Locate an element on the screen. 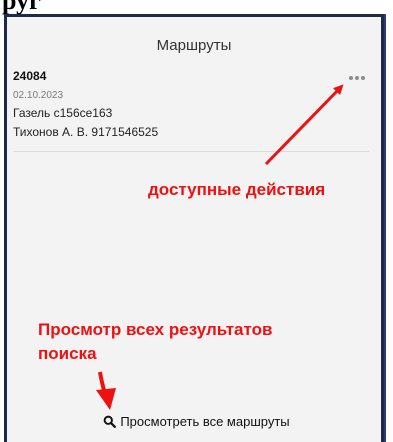 Image resolution: width=393 pixels, height=442 pixels. annotation-actions: доступные действия is located at coordinates (237, 189).